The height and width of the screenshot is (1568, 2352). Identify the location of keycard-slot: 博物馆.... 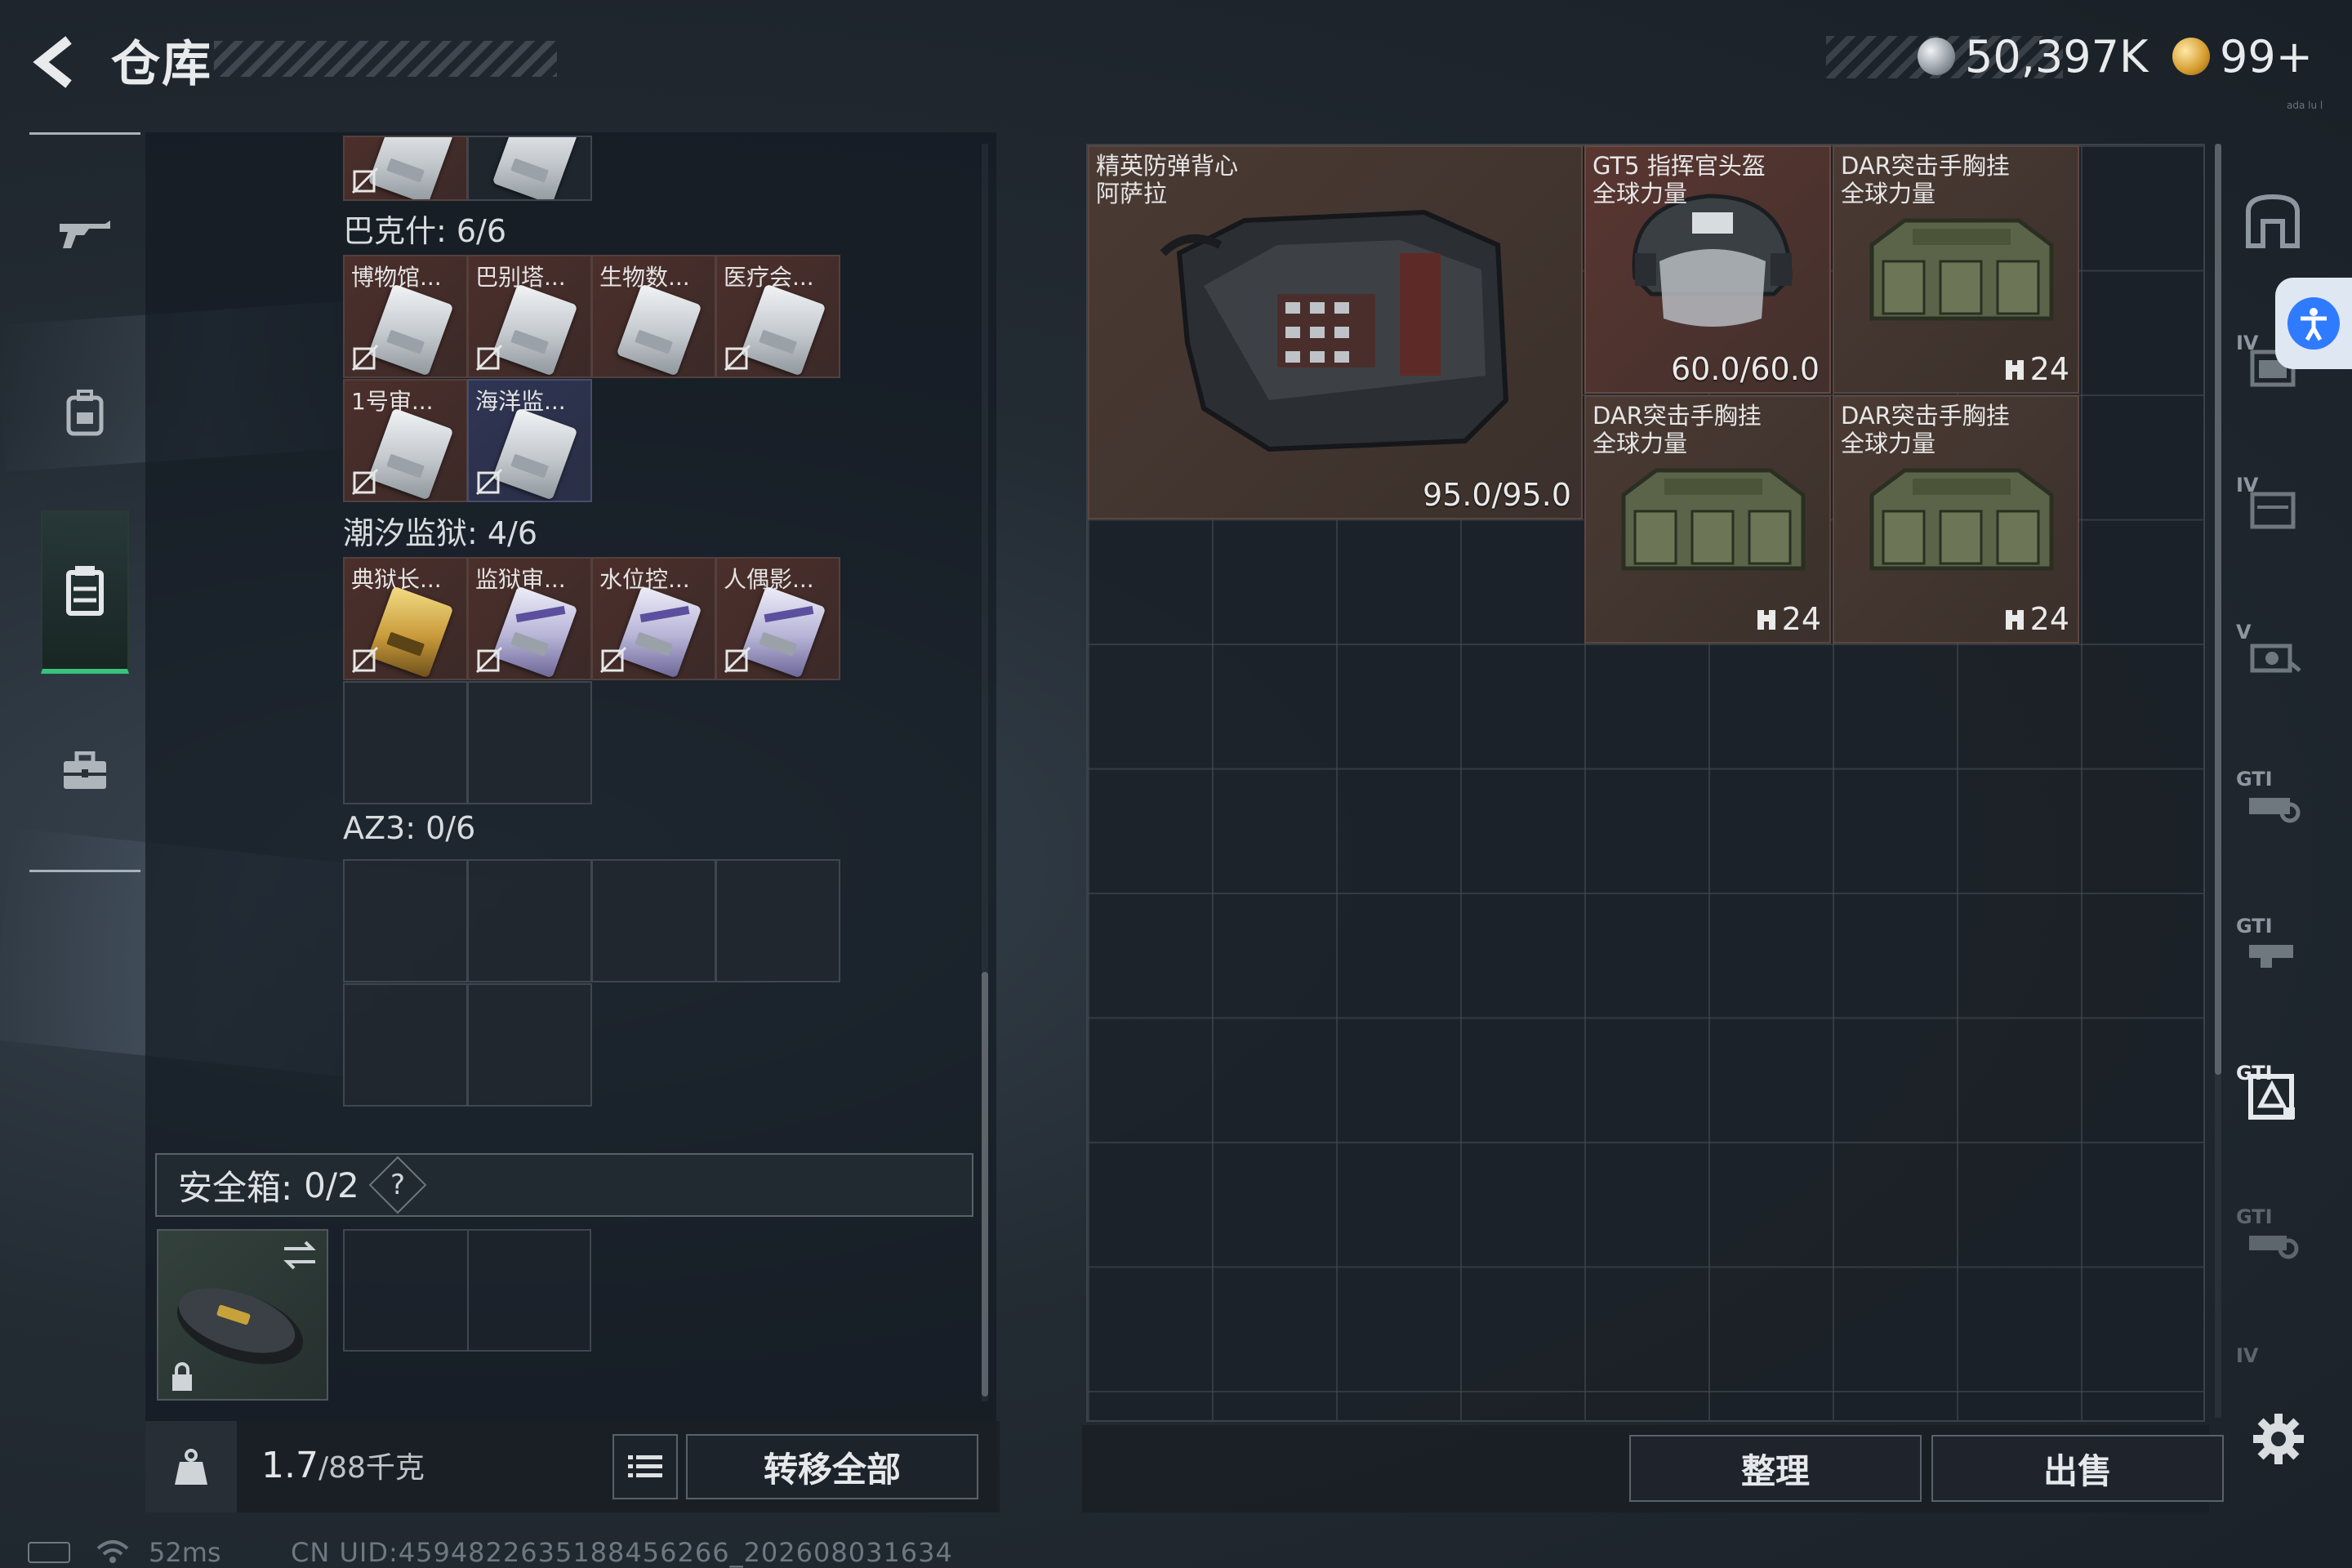
(405, 316).